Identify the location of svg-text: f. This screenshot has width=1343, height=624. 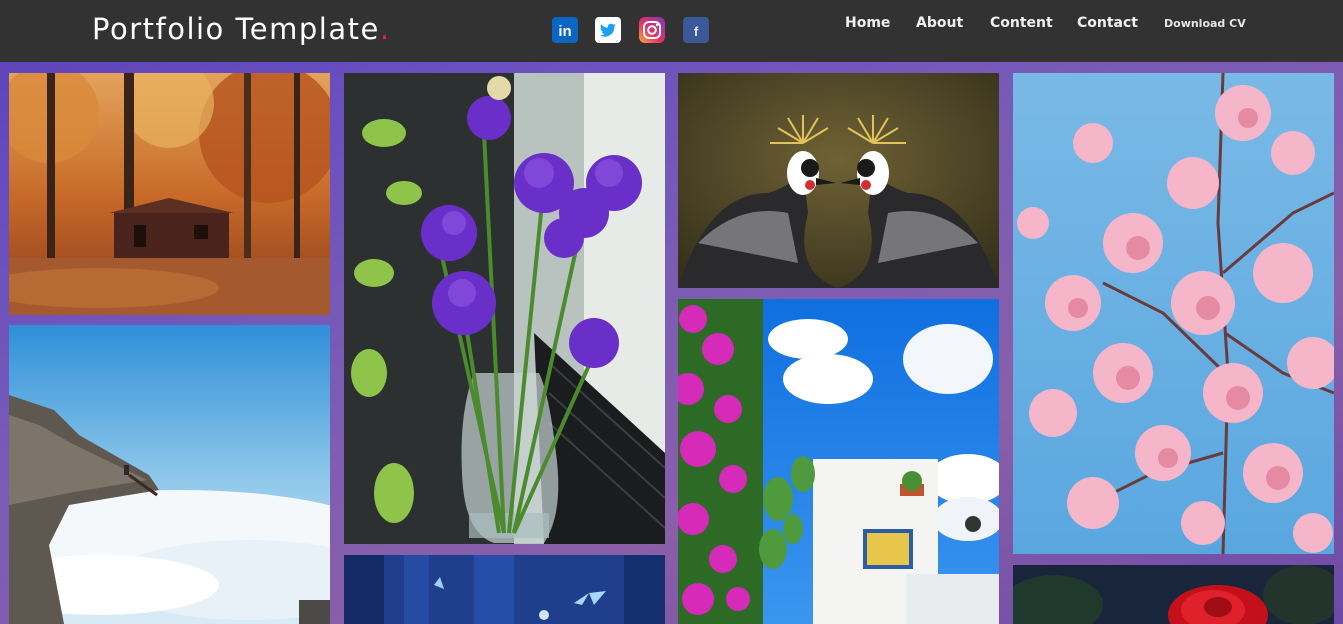
(696, 31).